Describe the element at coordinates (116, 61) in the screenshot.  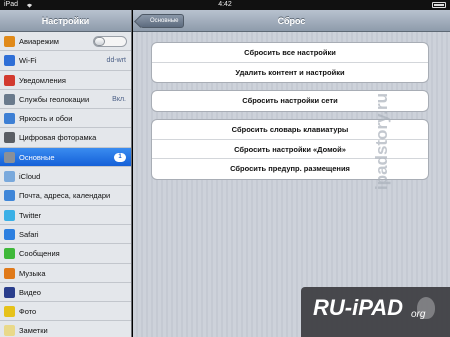
I see `sidebar-item-value: dd-wrt` at that location.